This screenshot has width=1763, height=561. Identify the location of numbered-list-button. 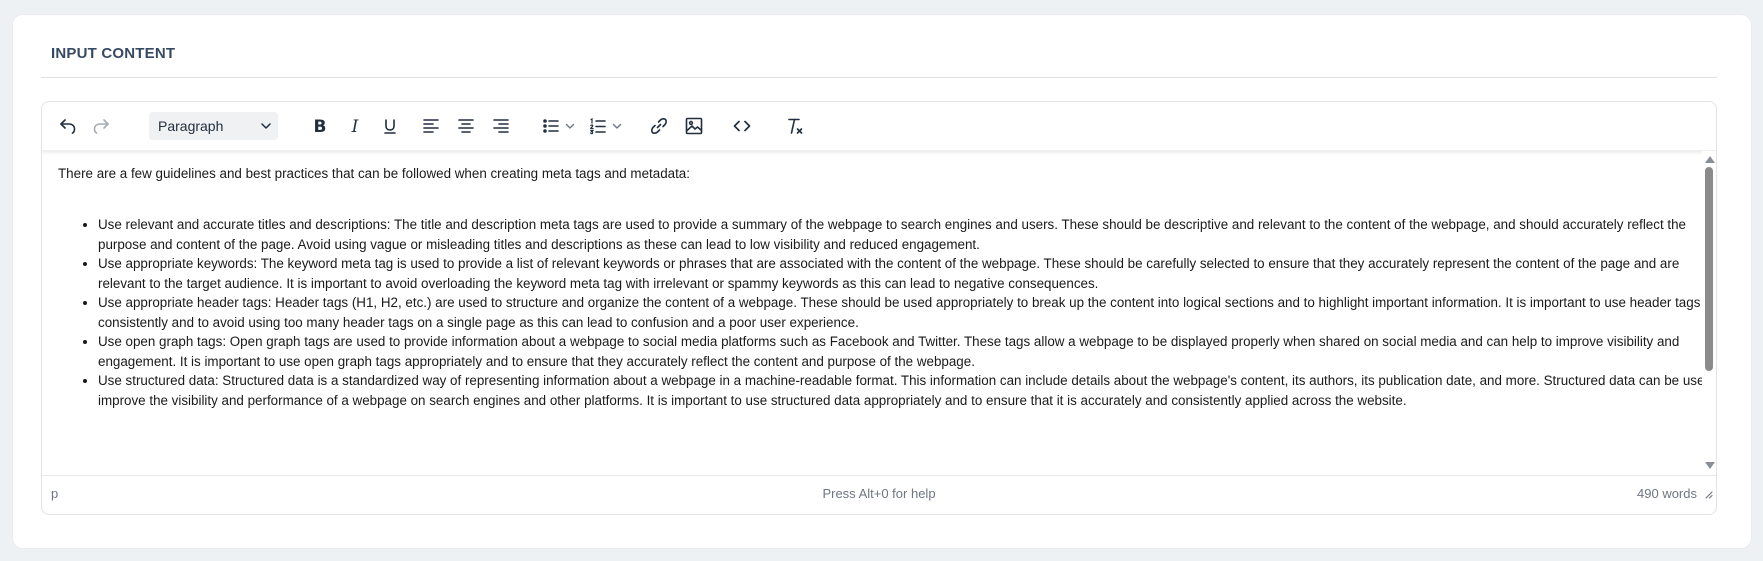
(598, 126).